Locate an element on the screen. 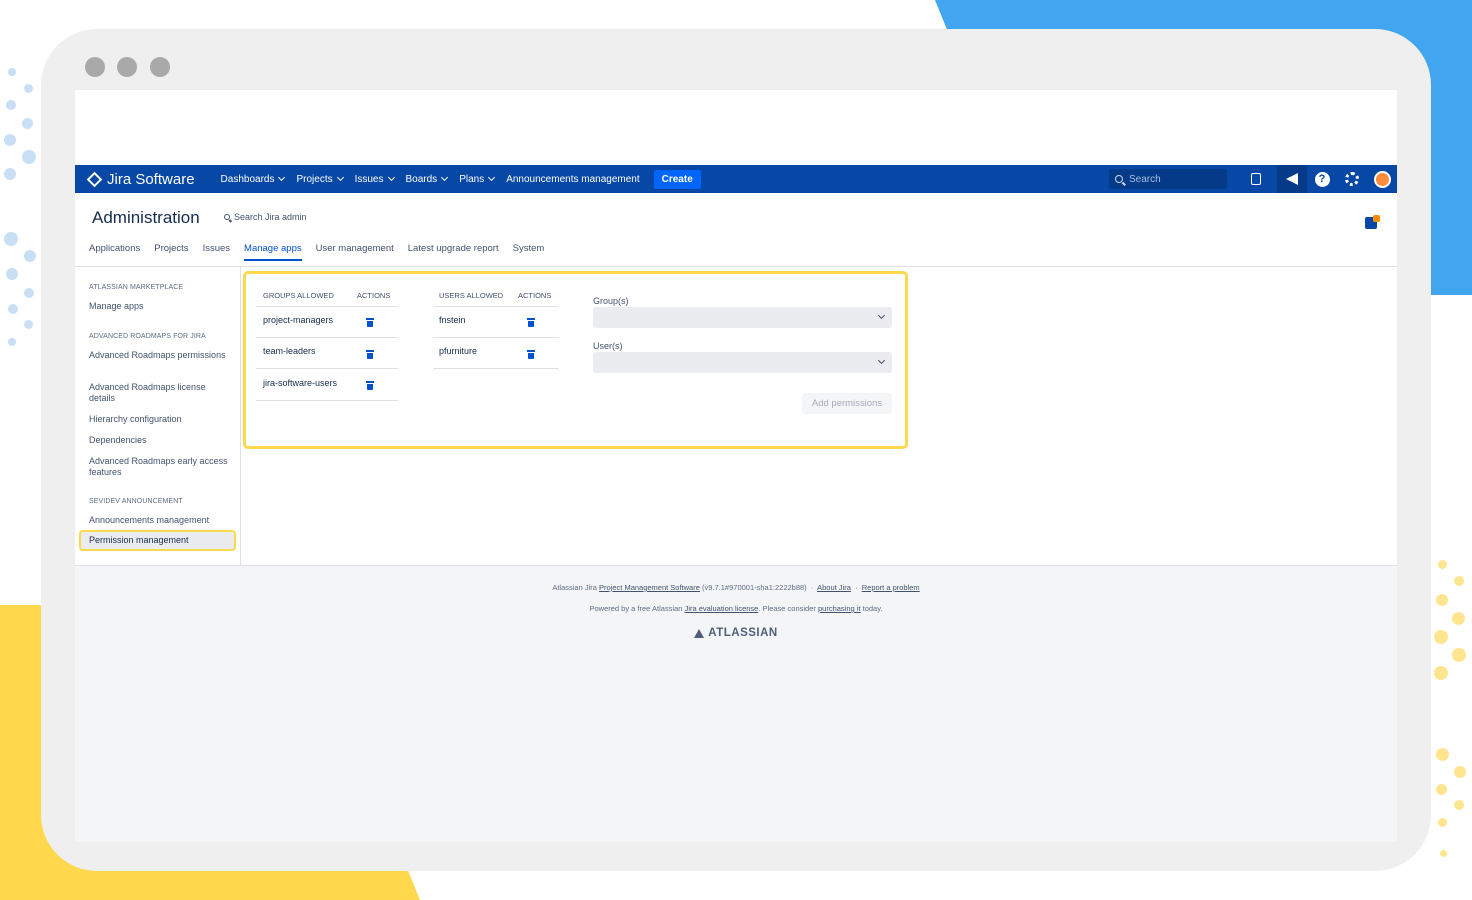 Image resolution: width=1472 pixels, height=900 pixels. tab-issues: Issues is located at coordinates (216, 252).